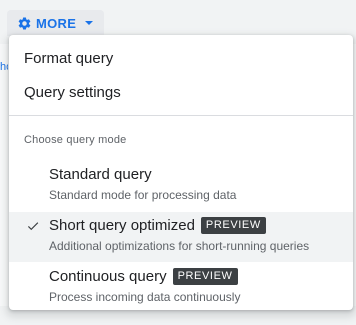  Describe the element at coordinates (69, 58) in the screenshot. I see `menu-item-label: Format query` at that location.